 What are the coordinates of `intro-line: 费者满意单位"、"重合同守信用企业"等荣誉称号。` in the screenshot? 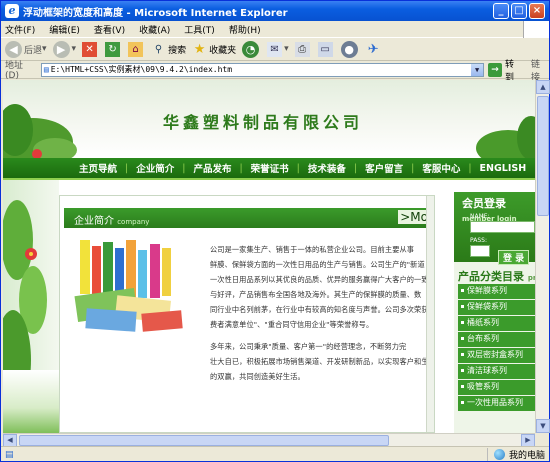 It's located at (292, 324).